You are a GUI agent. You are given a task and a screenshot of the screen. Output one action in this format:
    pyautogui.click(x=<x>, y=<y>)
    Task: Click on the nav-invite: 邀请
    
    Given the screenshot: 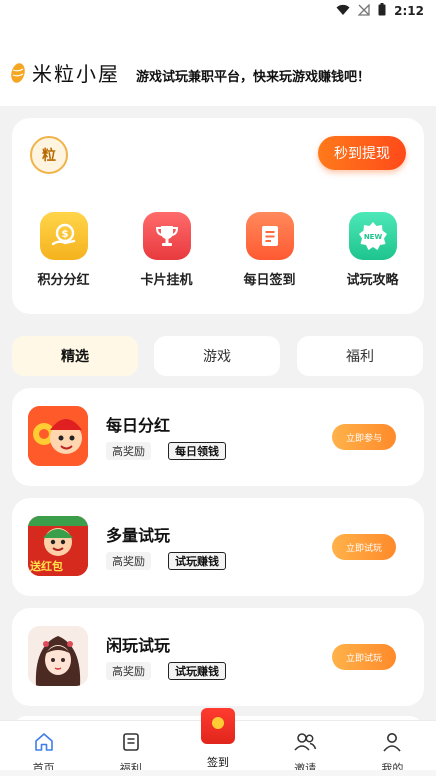 What is the action you would take?
    pyautogui.click(x=305, y=748)
    